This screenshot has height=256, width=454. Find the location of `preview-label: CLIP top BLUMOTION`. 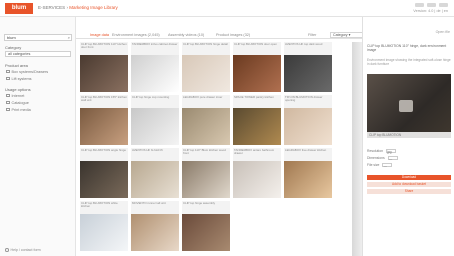

preview-label: CLIP top BLUMOTION is located at coordinates (409, 135).